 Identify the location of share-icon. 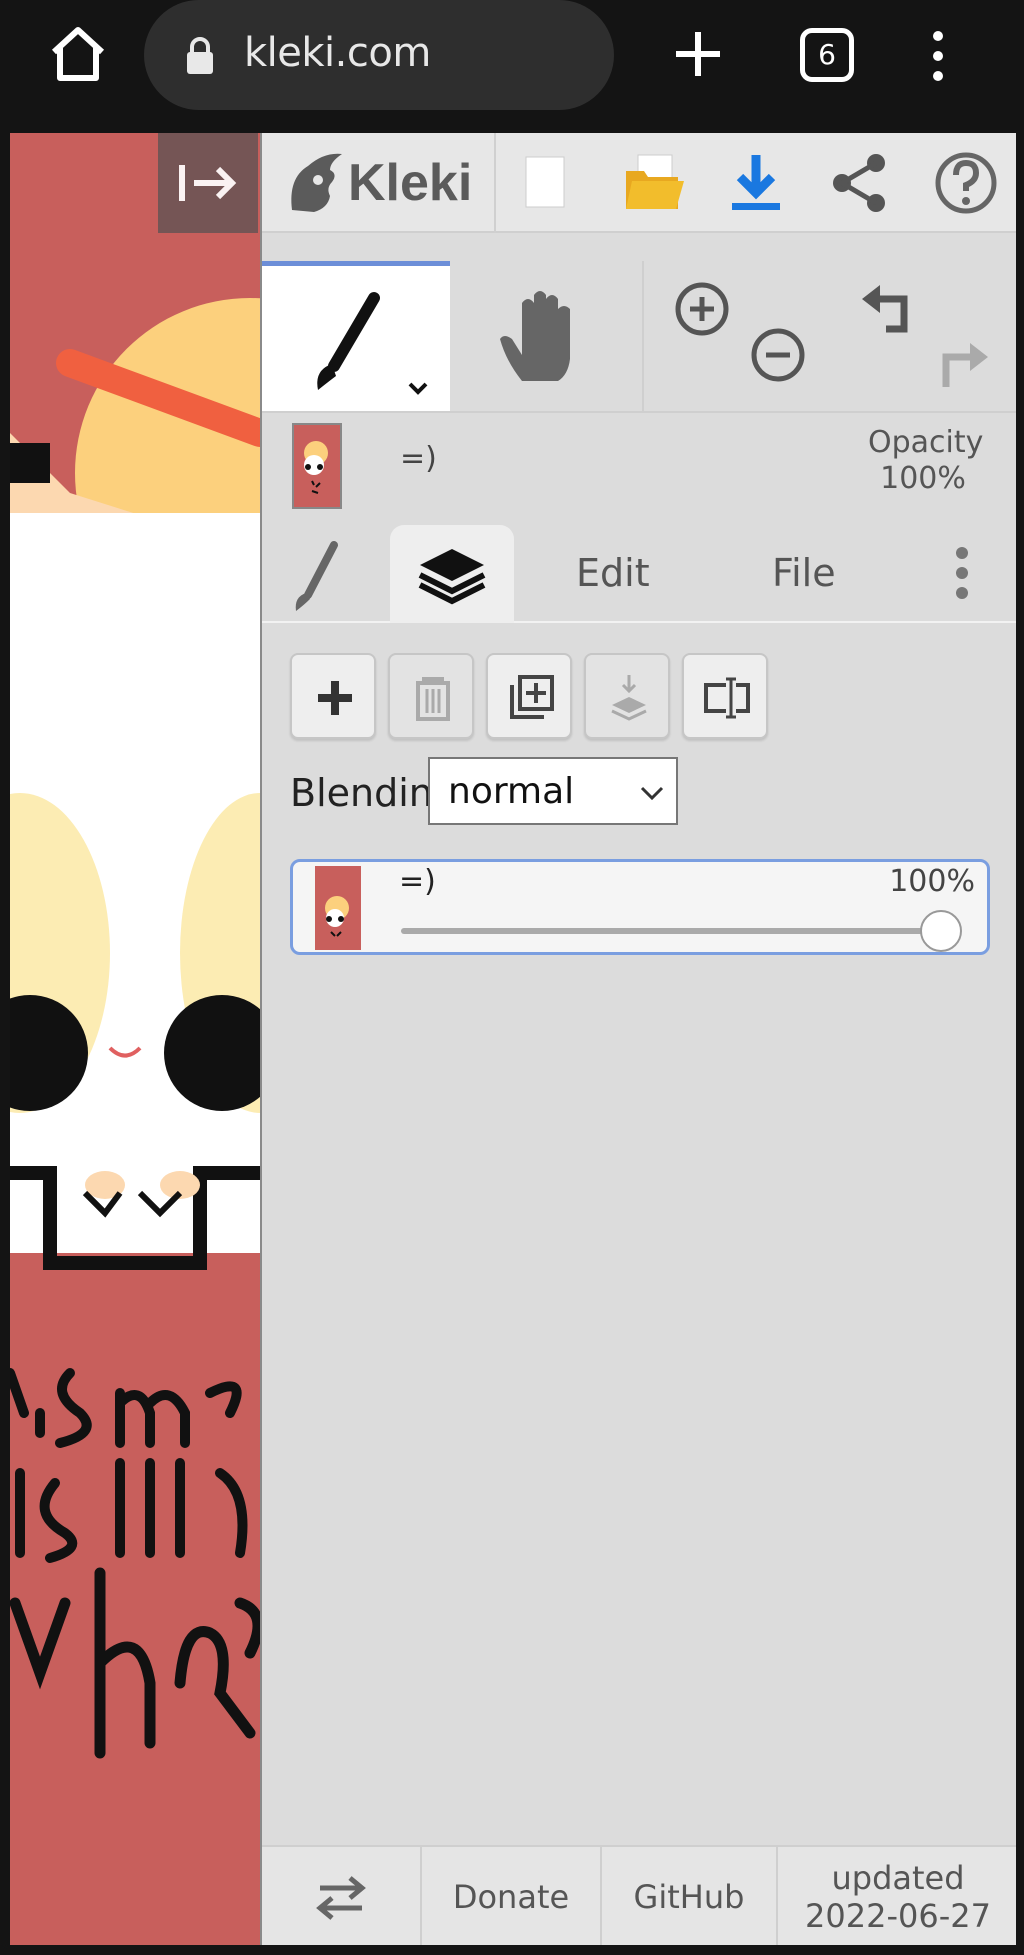
(860, 183).